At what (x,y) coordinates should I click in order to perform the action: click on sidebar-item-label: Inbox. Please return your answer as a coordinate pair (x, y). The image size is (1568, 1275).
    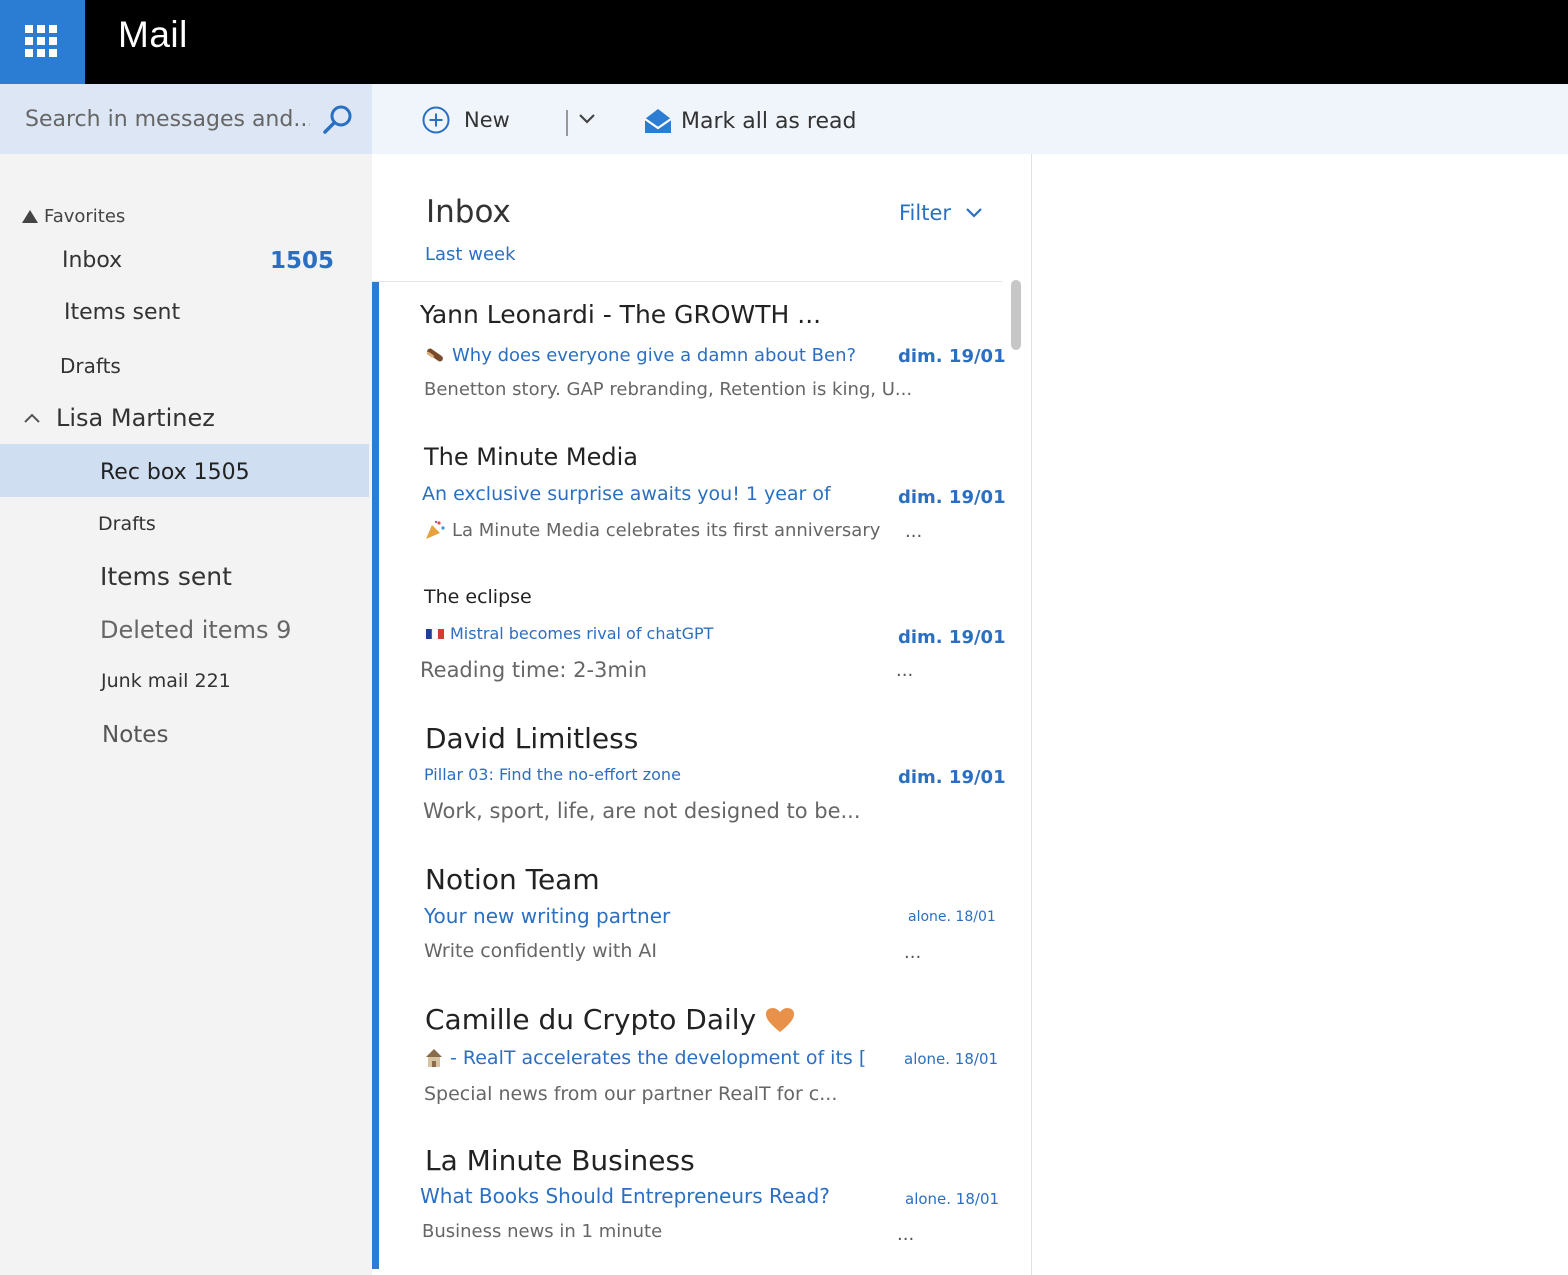
    Looking at the image, I should click on (92, 260).